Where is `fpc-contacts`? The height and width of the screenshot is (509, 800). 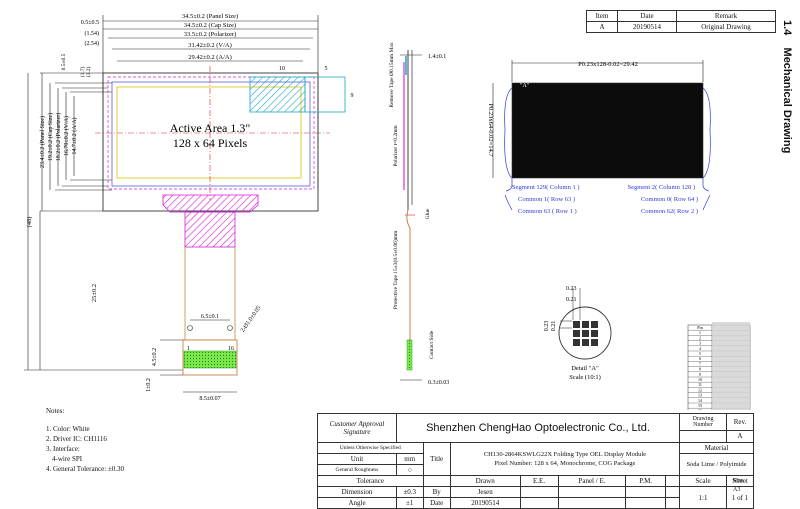 fpc-contacts is located at coordinates (210, 359).